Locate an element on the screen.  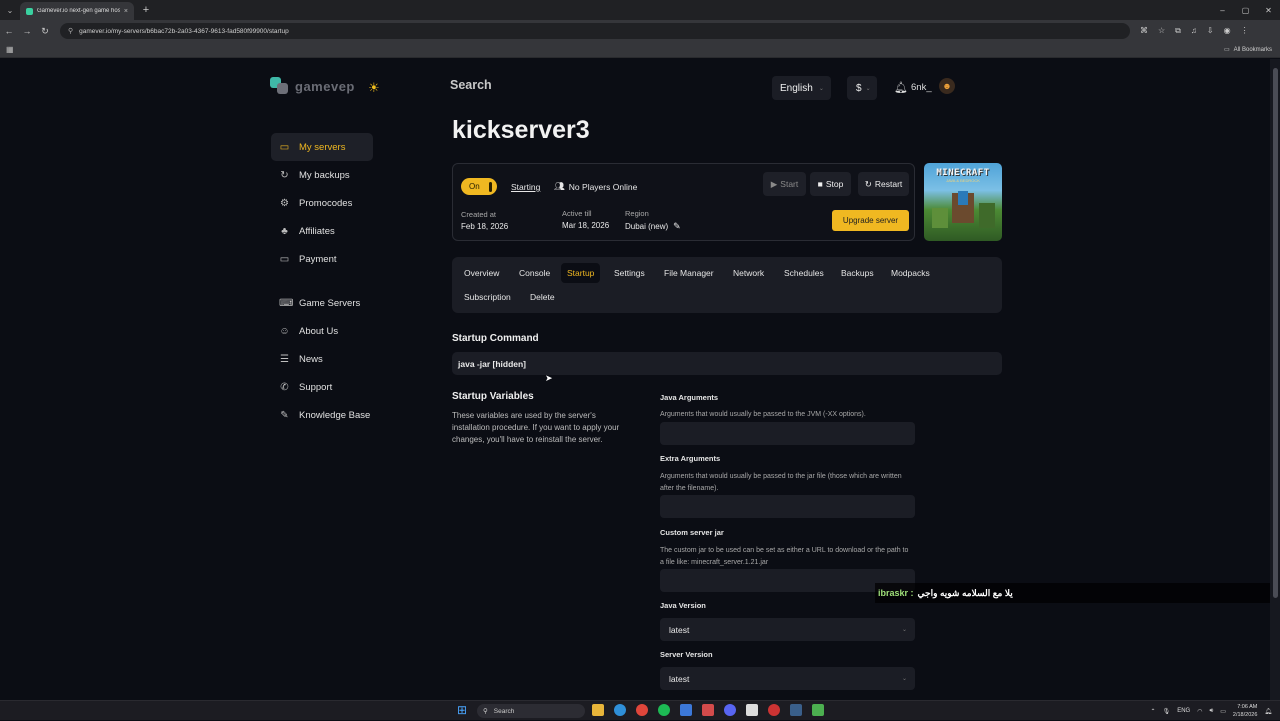
reload-icon: ↻ is located at coordinates (45, 31).